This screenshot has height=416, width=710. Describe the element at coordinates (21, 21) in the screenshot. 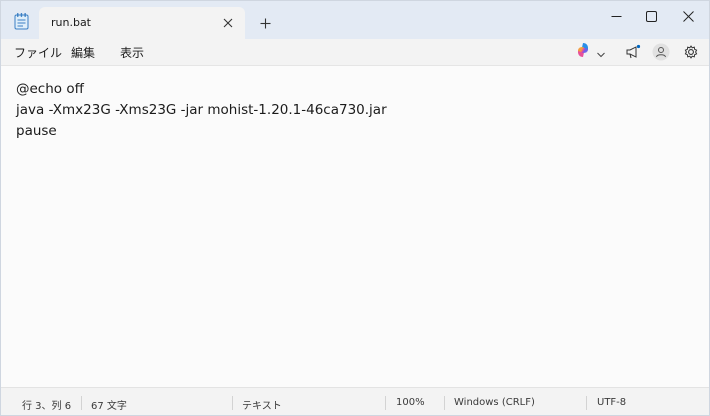

I see `notepad-icon` at that location.